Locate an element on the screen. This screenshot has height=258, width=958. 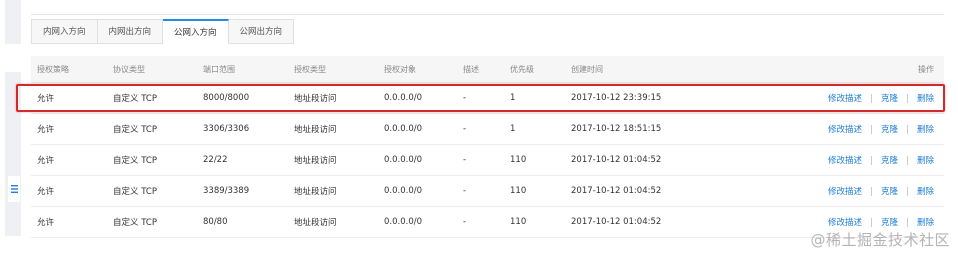
table-header: 授权策略 协议类型 端口范围 授权类型 授权对象 描述 优先级 创建时间 操作 is located at coordinates (487, 69).